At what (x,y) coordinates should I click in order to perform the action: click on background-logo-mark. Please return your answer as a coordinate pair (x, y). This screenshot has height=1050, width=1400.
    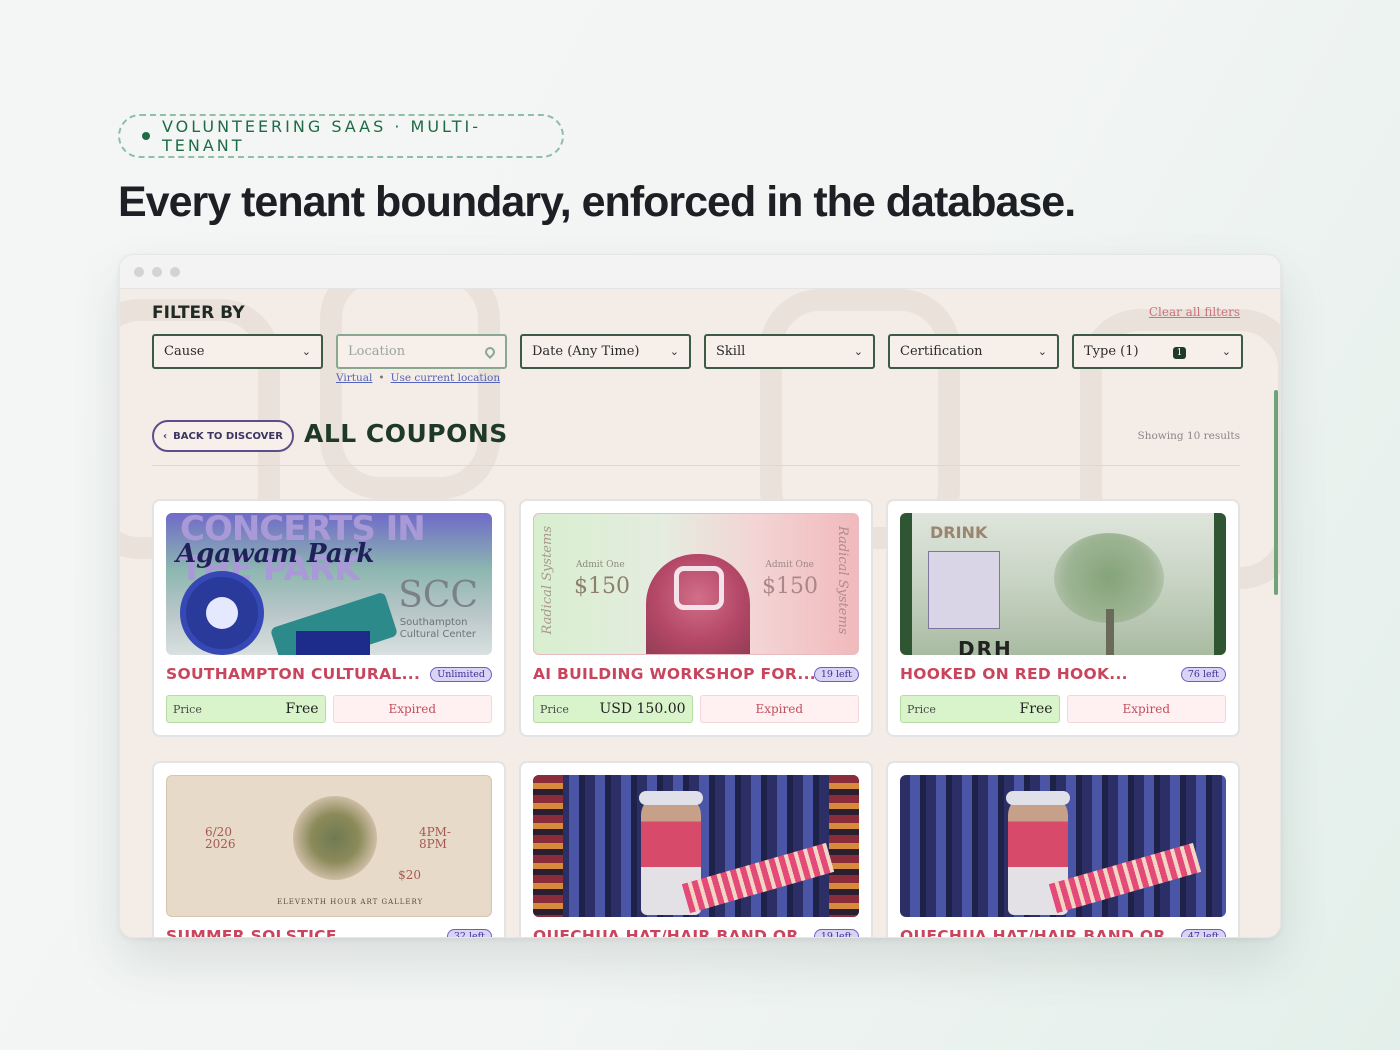
    Looking at the image, I should click on (410, 394).